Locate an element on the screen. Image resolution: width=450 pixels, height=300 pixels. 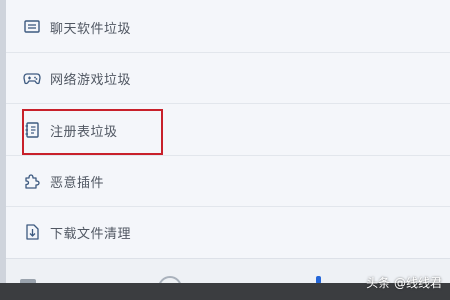
download-file-icon is located at coordinates (32, 232).